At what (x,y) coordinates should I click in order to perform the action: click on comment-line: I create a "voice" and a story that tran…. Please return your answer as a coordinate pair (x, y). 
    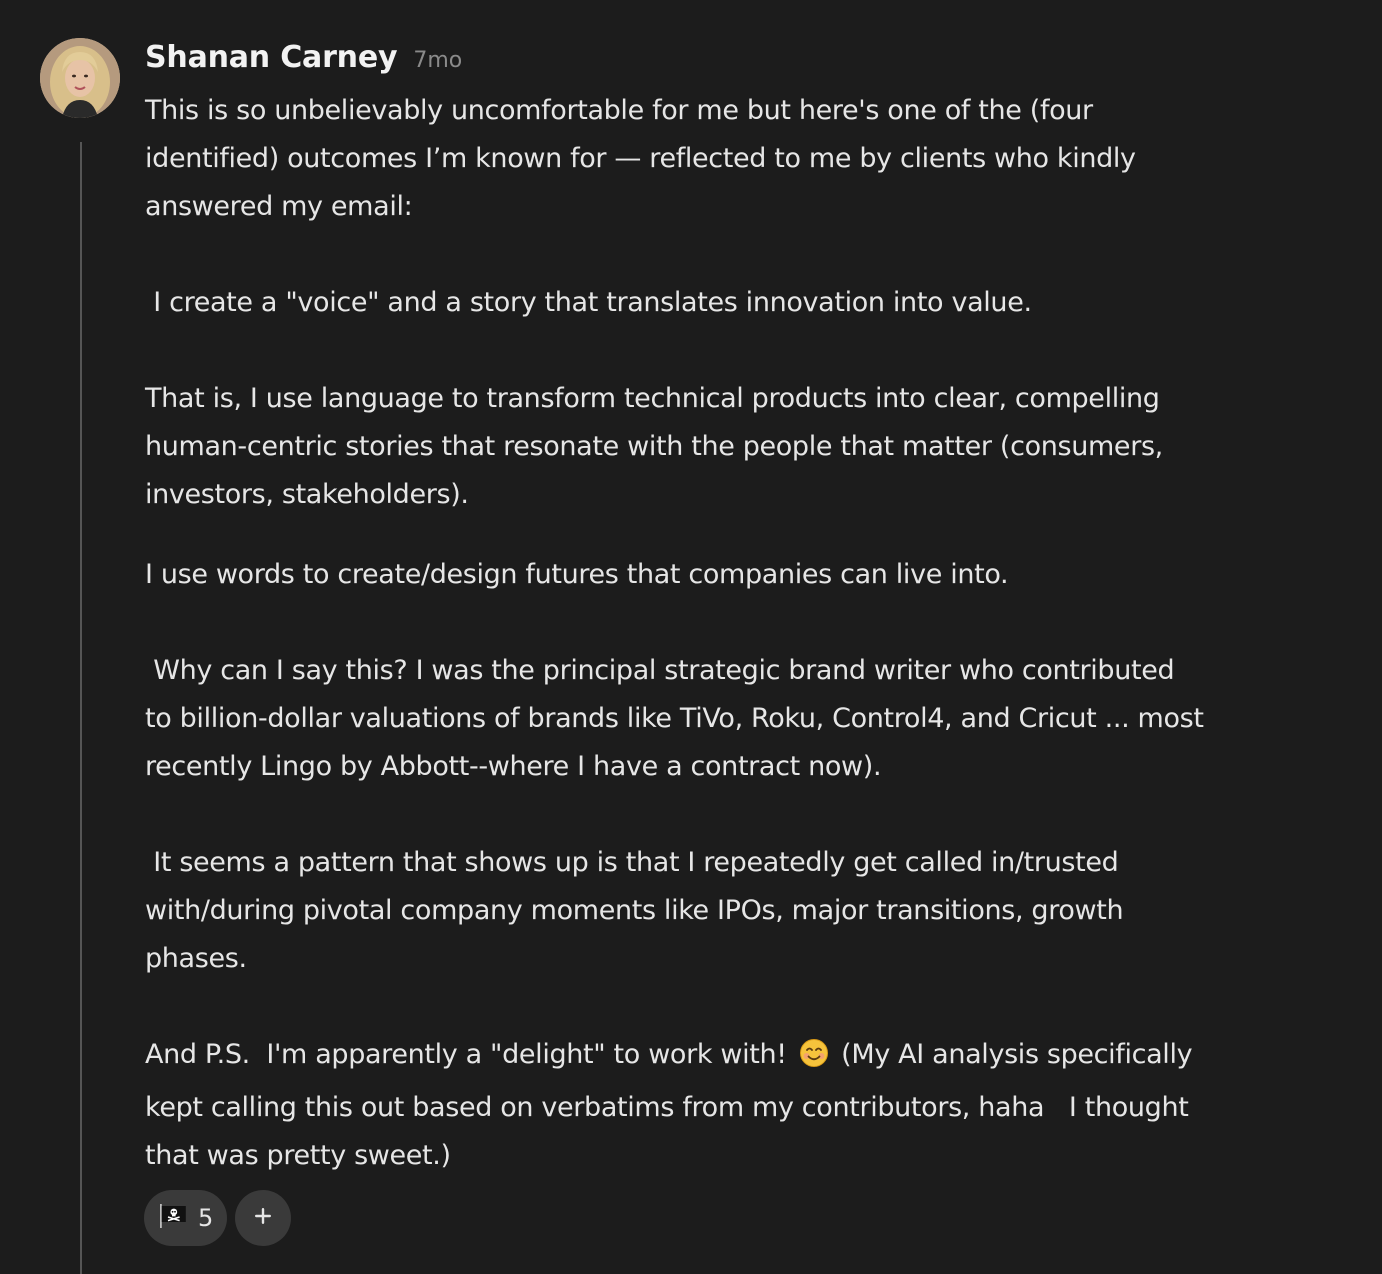
    Looking at the image, I should click on (588, 302).